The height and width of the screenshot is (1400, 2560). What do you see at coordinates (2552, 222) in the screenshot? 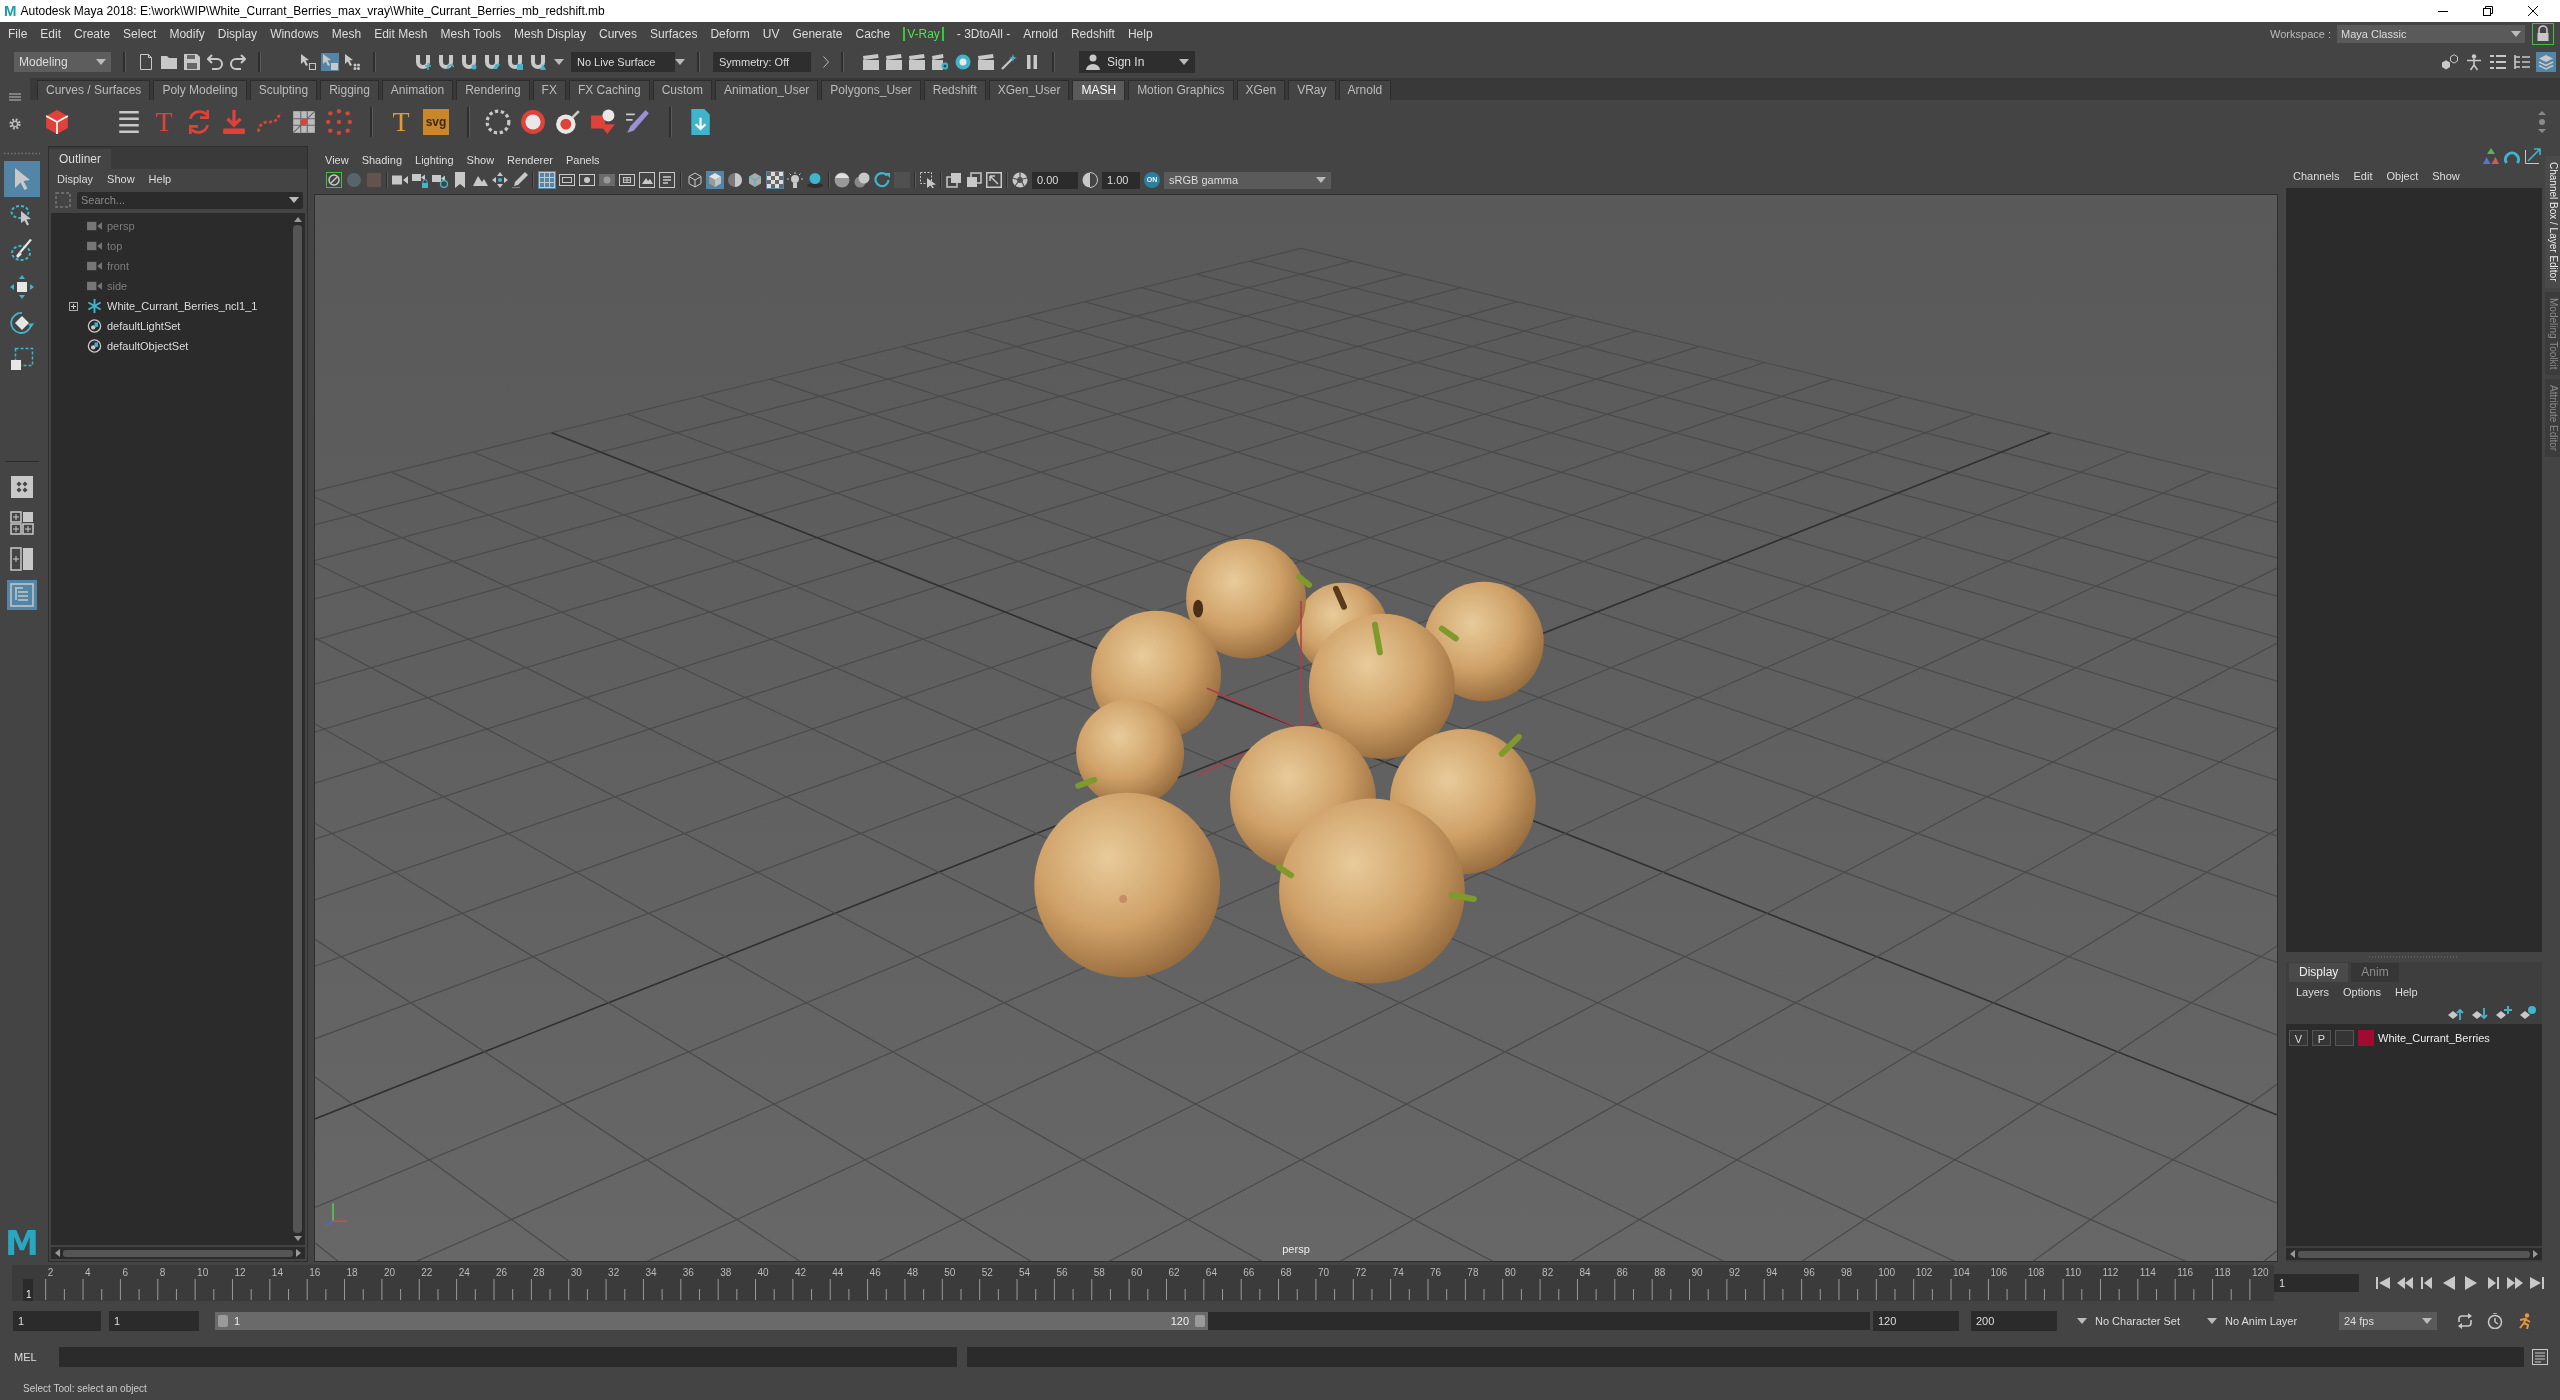
I see `side-tab: Channel Box / Layer Editor` at bounding box center [2552, 222].